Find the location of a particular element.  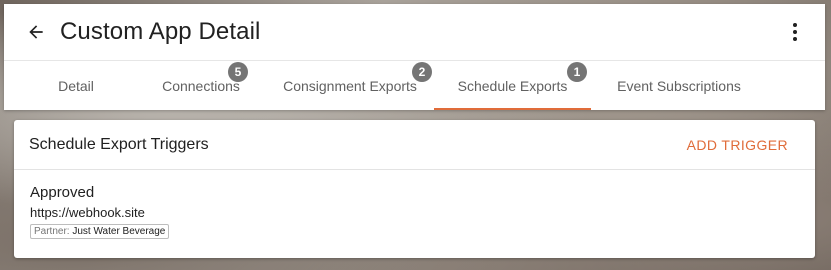

add-trigger-button: ADD TRIGGER is located at coordinates (737, 145).